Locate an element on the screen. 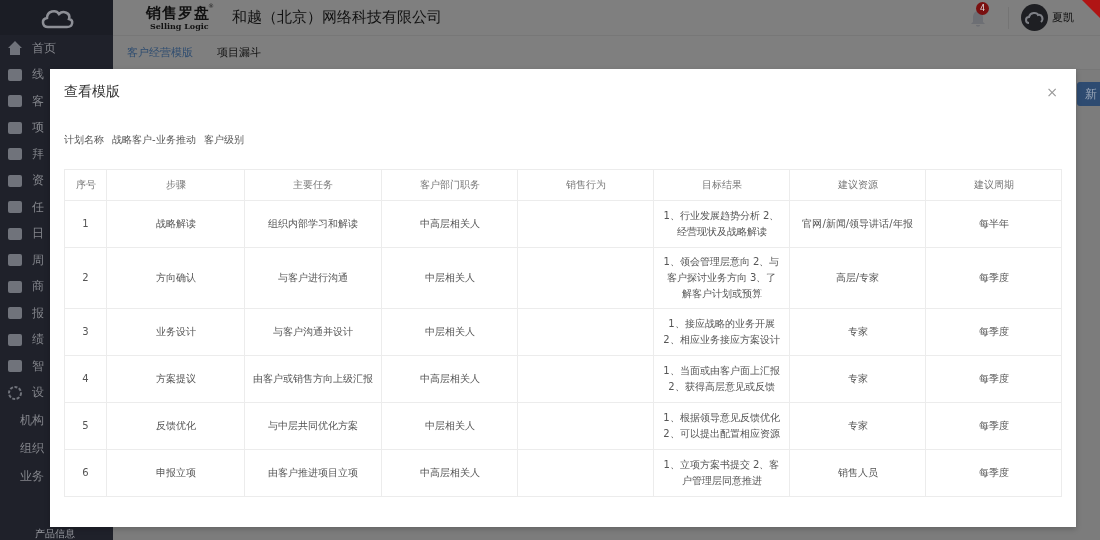 The width and height of the screenshot is (1100, 540). table-cell-text: 业务设计 is located at coordinates (175, 332).